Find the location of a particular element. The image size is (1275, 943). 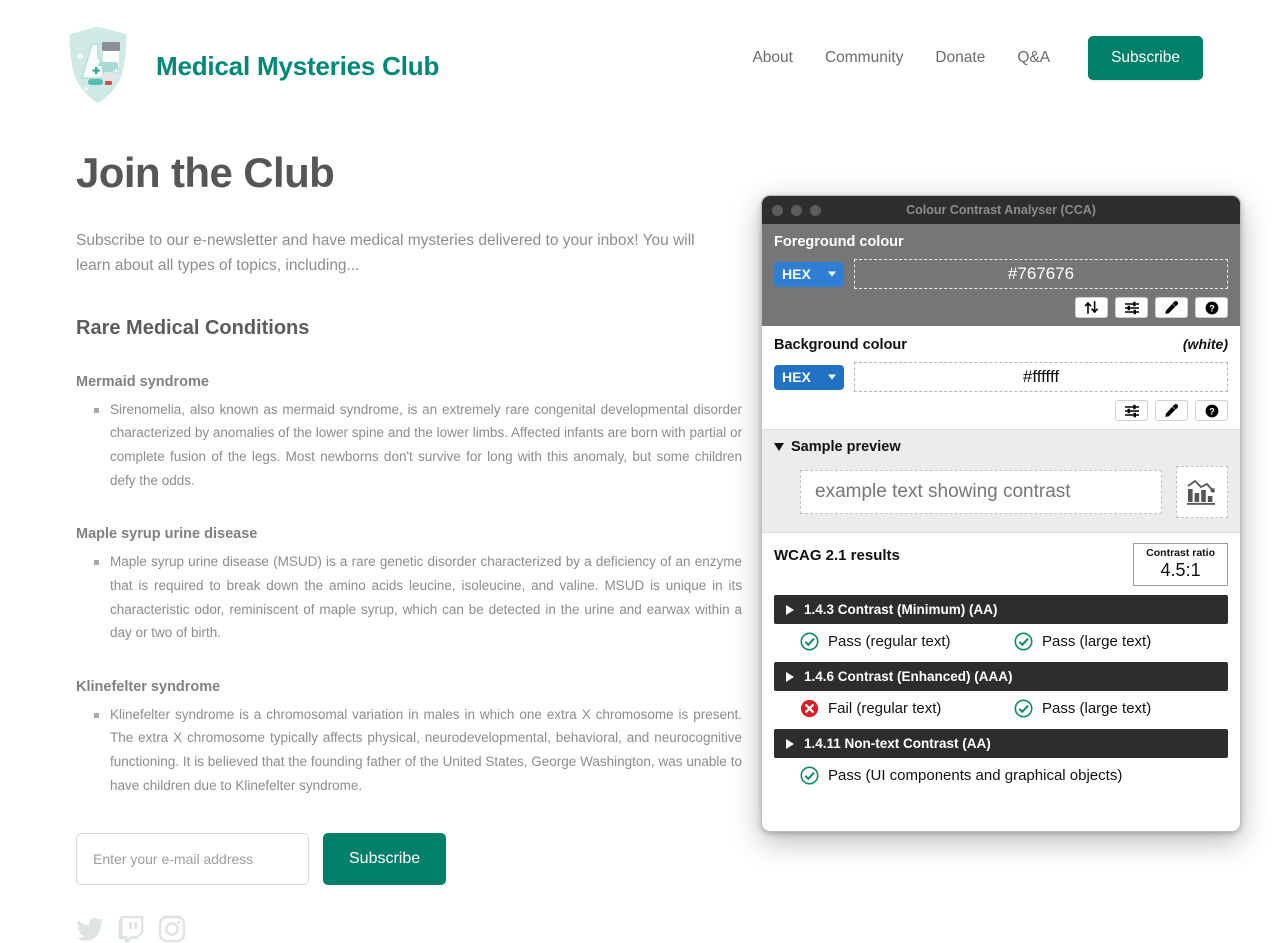

background-panel: Background colour (white) HEX #ffffff ? is located at coordinates (1001, 377).